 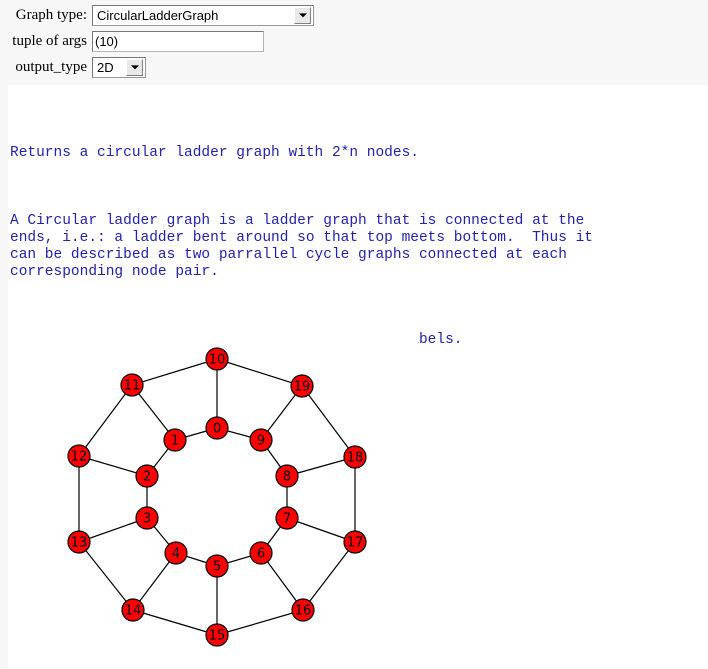 I want to click on graph-node-label: 16, so click(x=303, y=611).